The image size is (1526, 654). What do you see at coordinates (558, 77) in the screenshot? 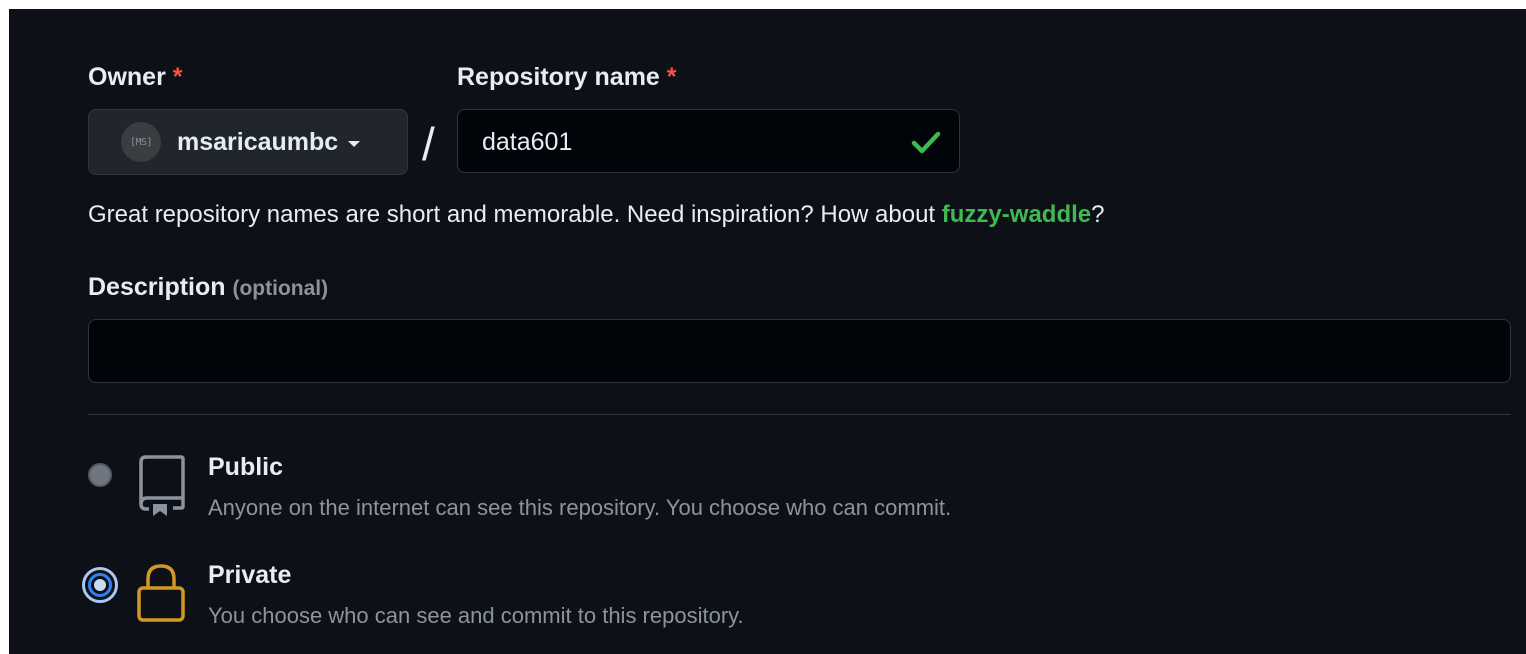
I see `repo-name-label-text: Repository name` at bounding box center [558, 77].